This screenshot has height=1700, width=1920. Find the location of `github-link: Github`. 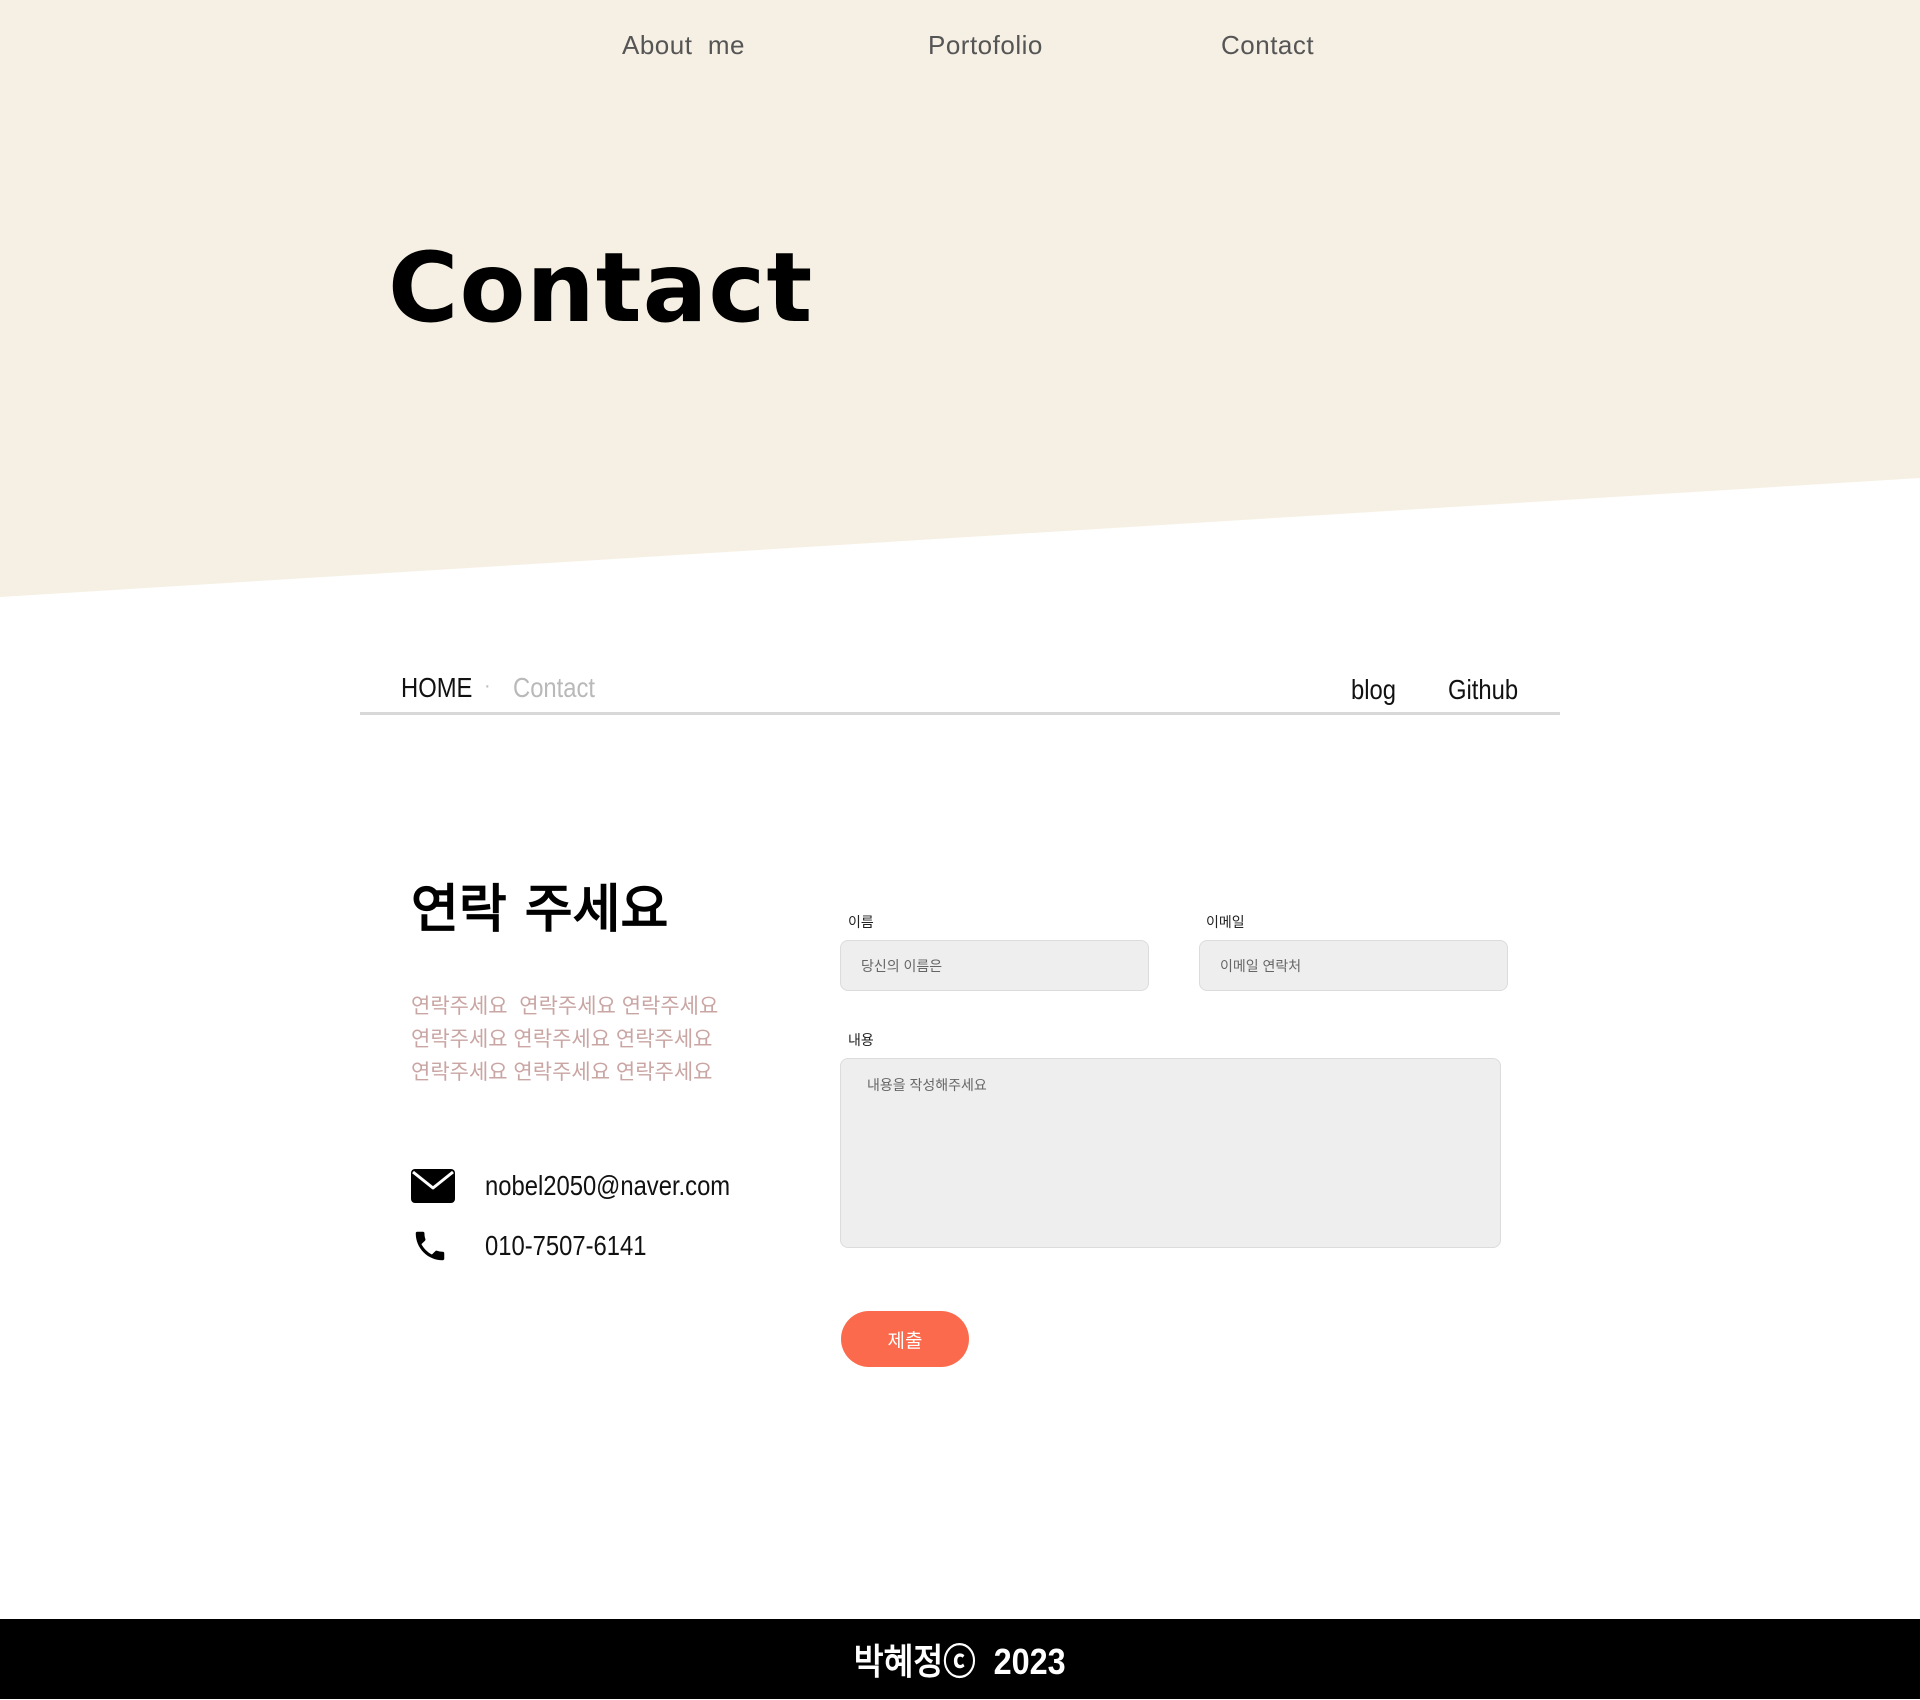

github-link: Github is located at coordinates (1483, 690).